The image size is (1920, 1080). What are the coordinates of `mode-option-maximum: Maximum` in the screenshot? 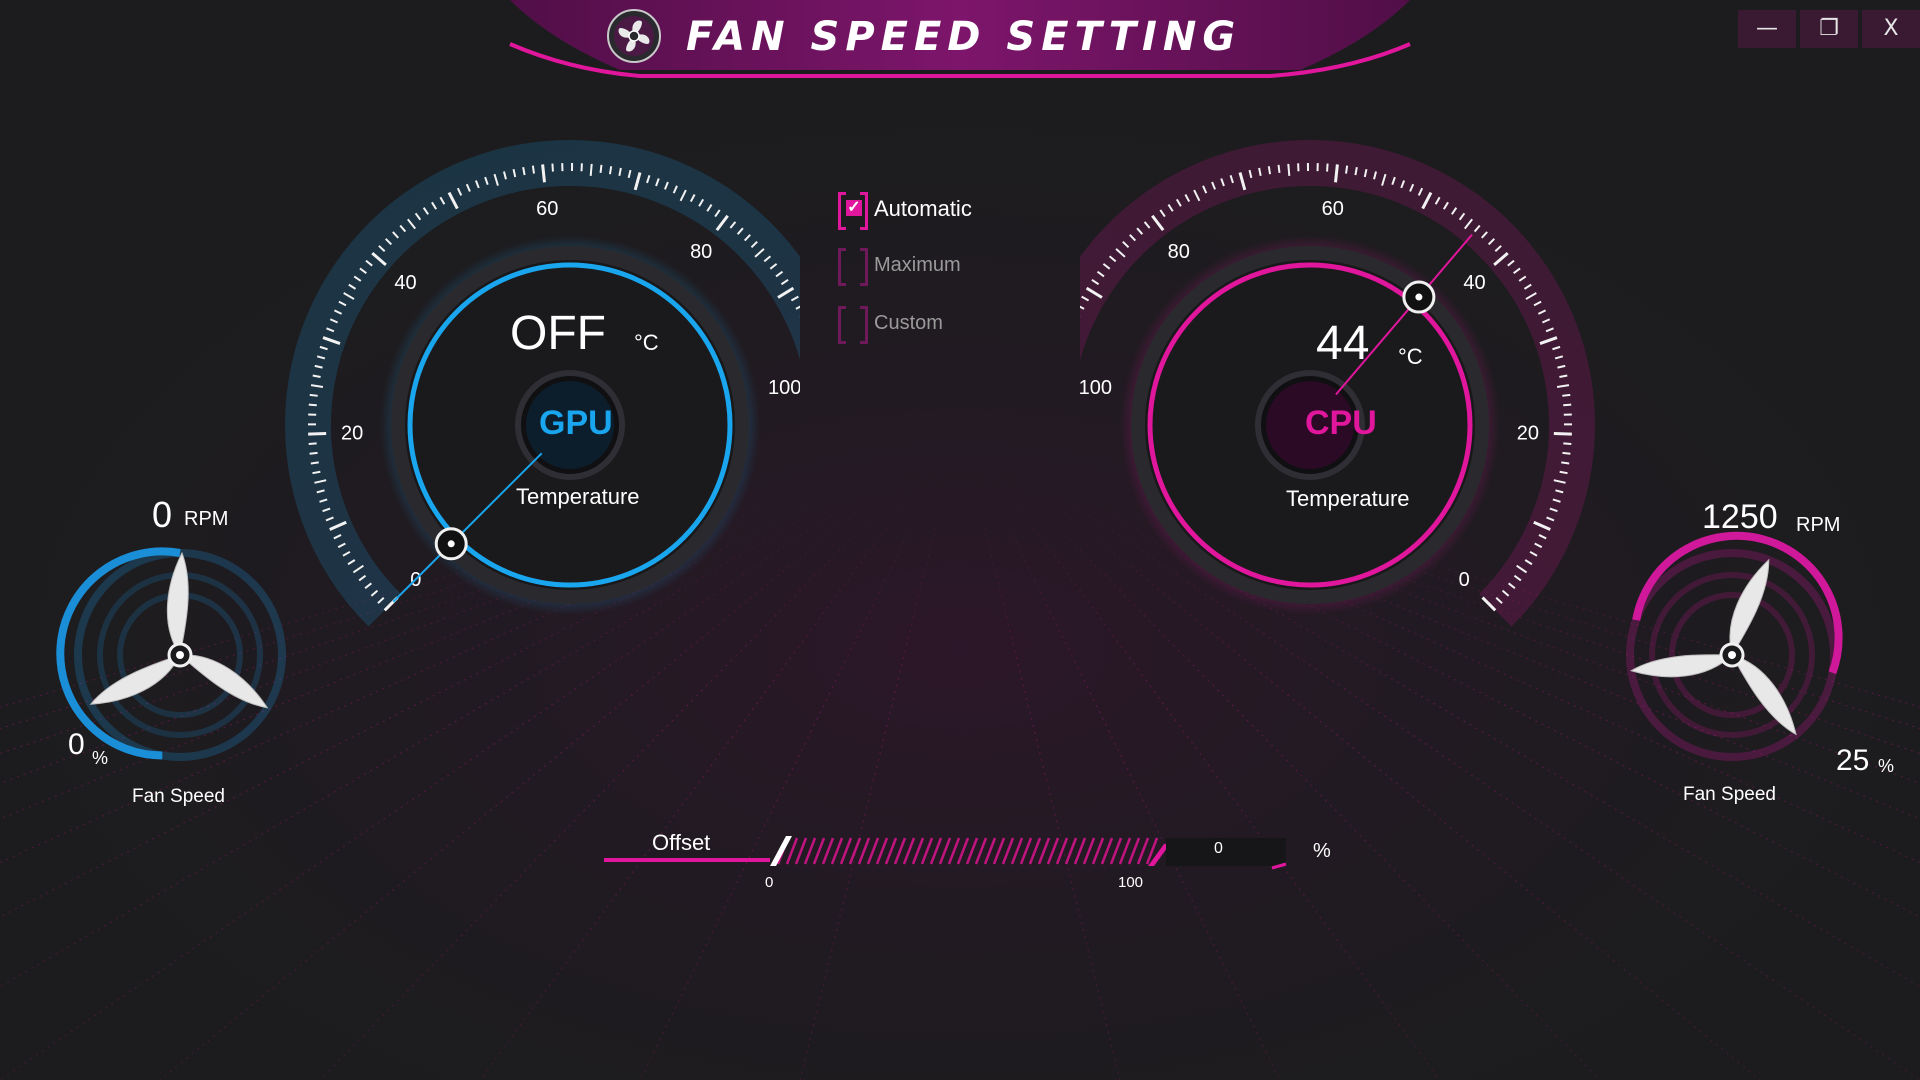 It's located at (899, 267).